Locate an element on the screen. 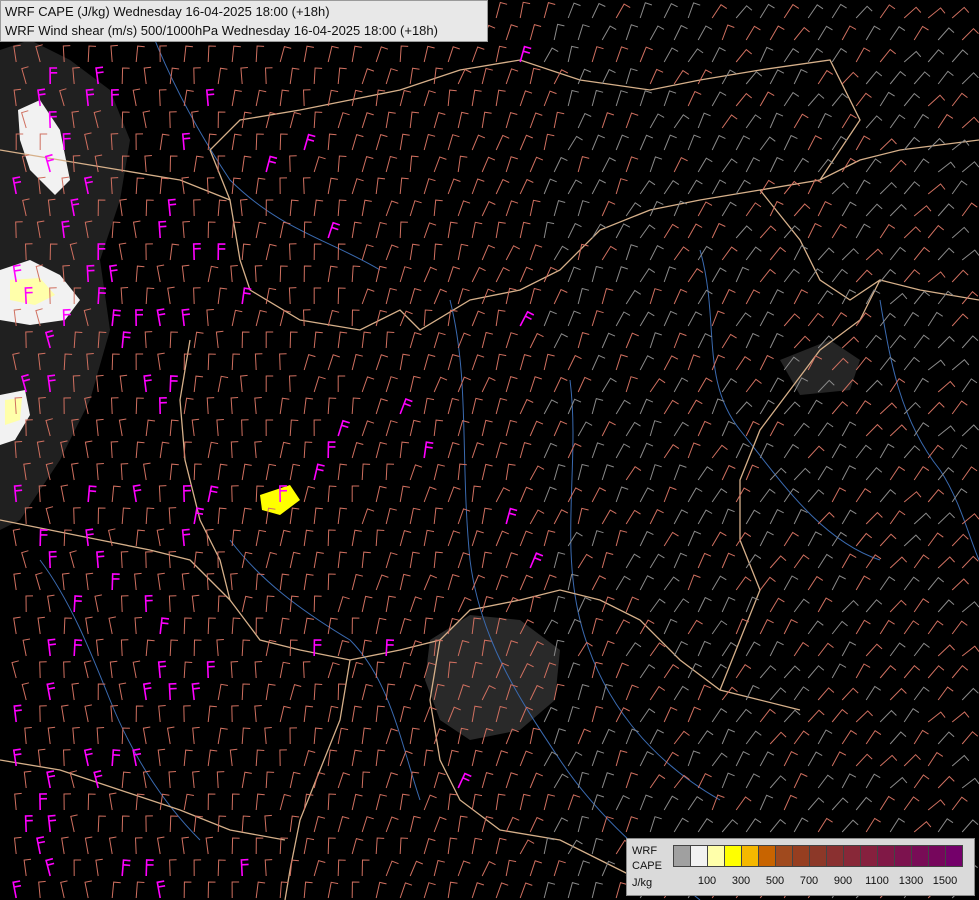 Image resolution: width=979 pixels, height=900 pixels. legend-tick-label: 500 is located at coordinates (775, 881).